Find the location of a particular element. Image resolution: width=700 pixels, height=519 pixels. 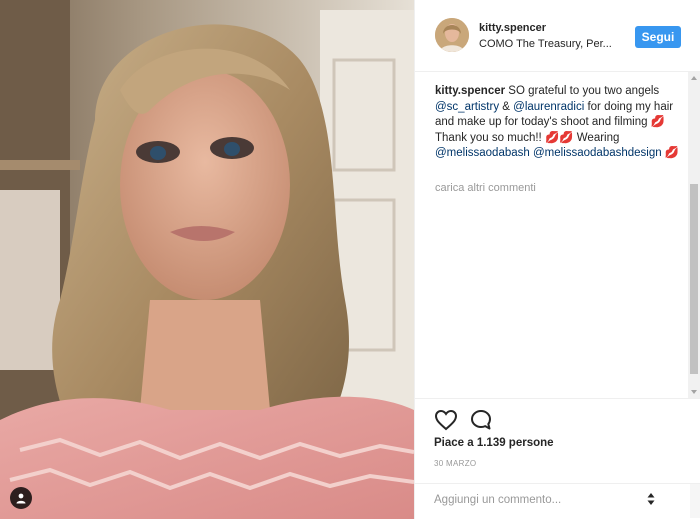

heart-icon is located at coordinates (446, 420).